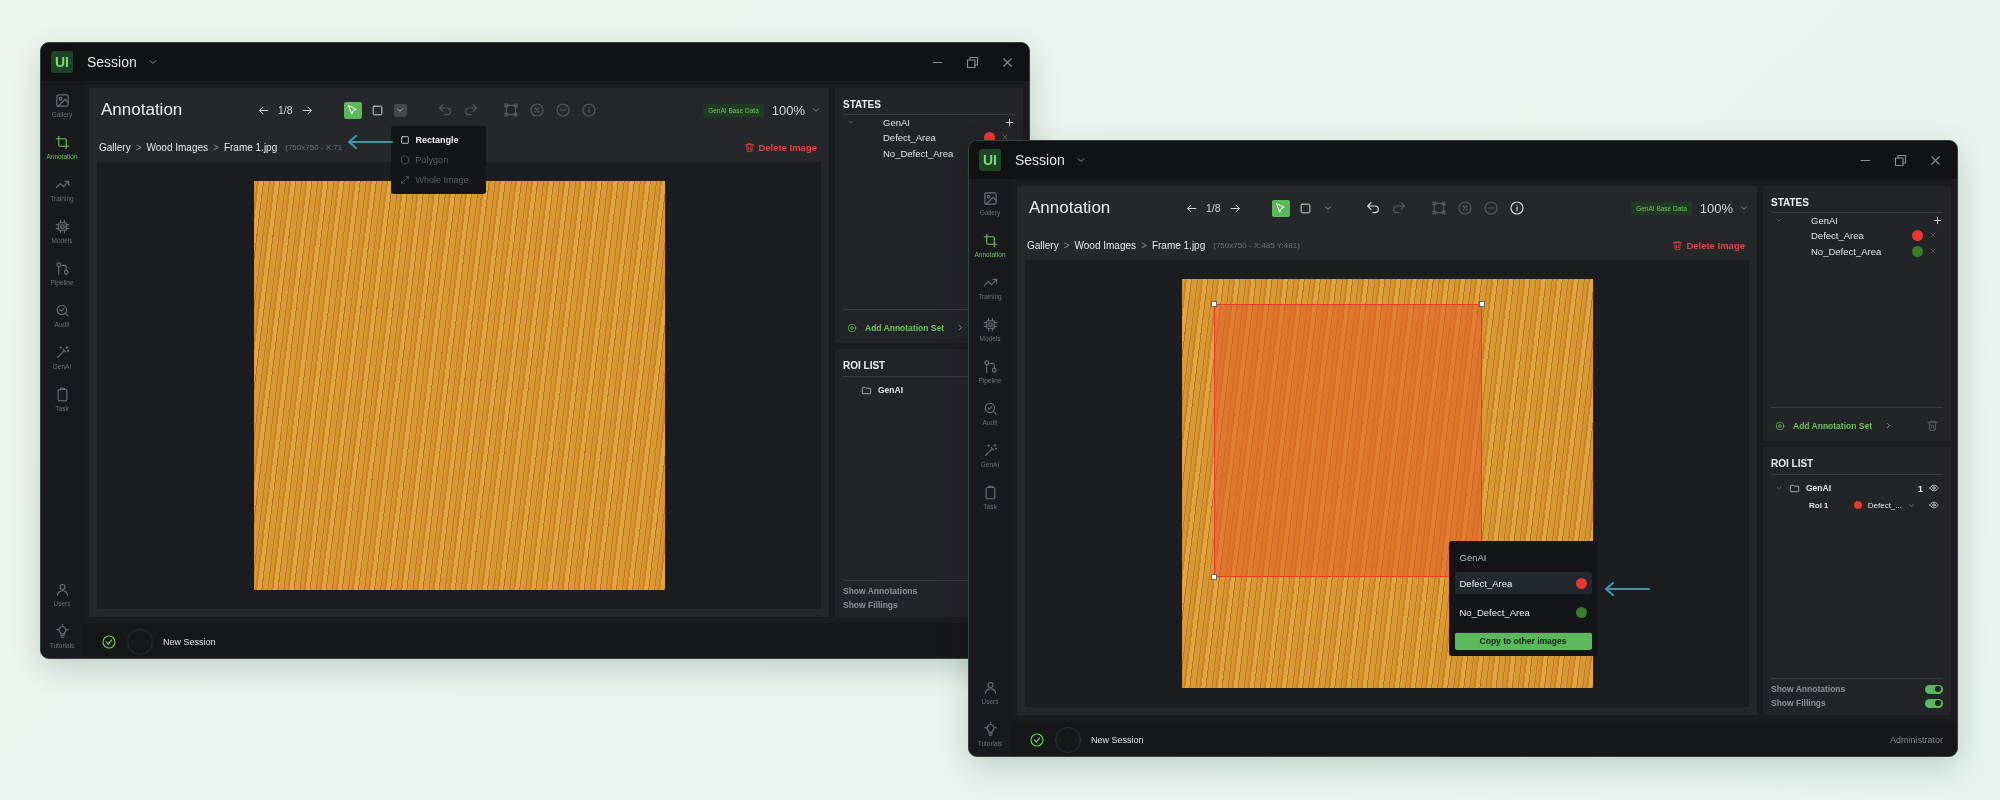 The height and width of the screenshot is (800, 2000). What do you see at coordinates (1523, 640) in the screenshot?
I see `copy-button: Copy to other images` at bounding box center [1523, 640].